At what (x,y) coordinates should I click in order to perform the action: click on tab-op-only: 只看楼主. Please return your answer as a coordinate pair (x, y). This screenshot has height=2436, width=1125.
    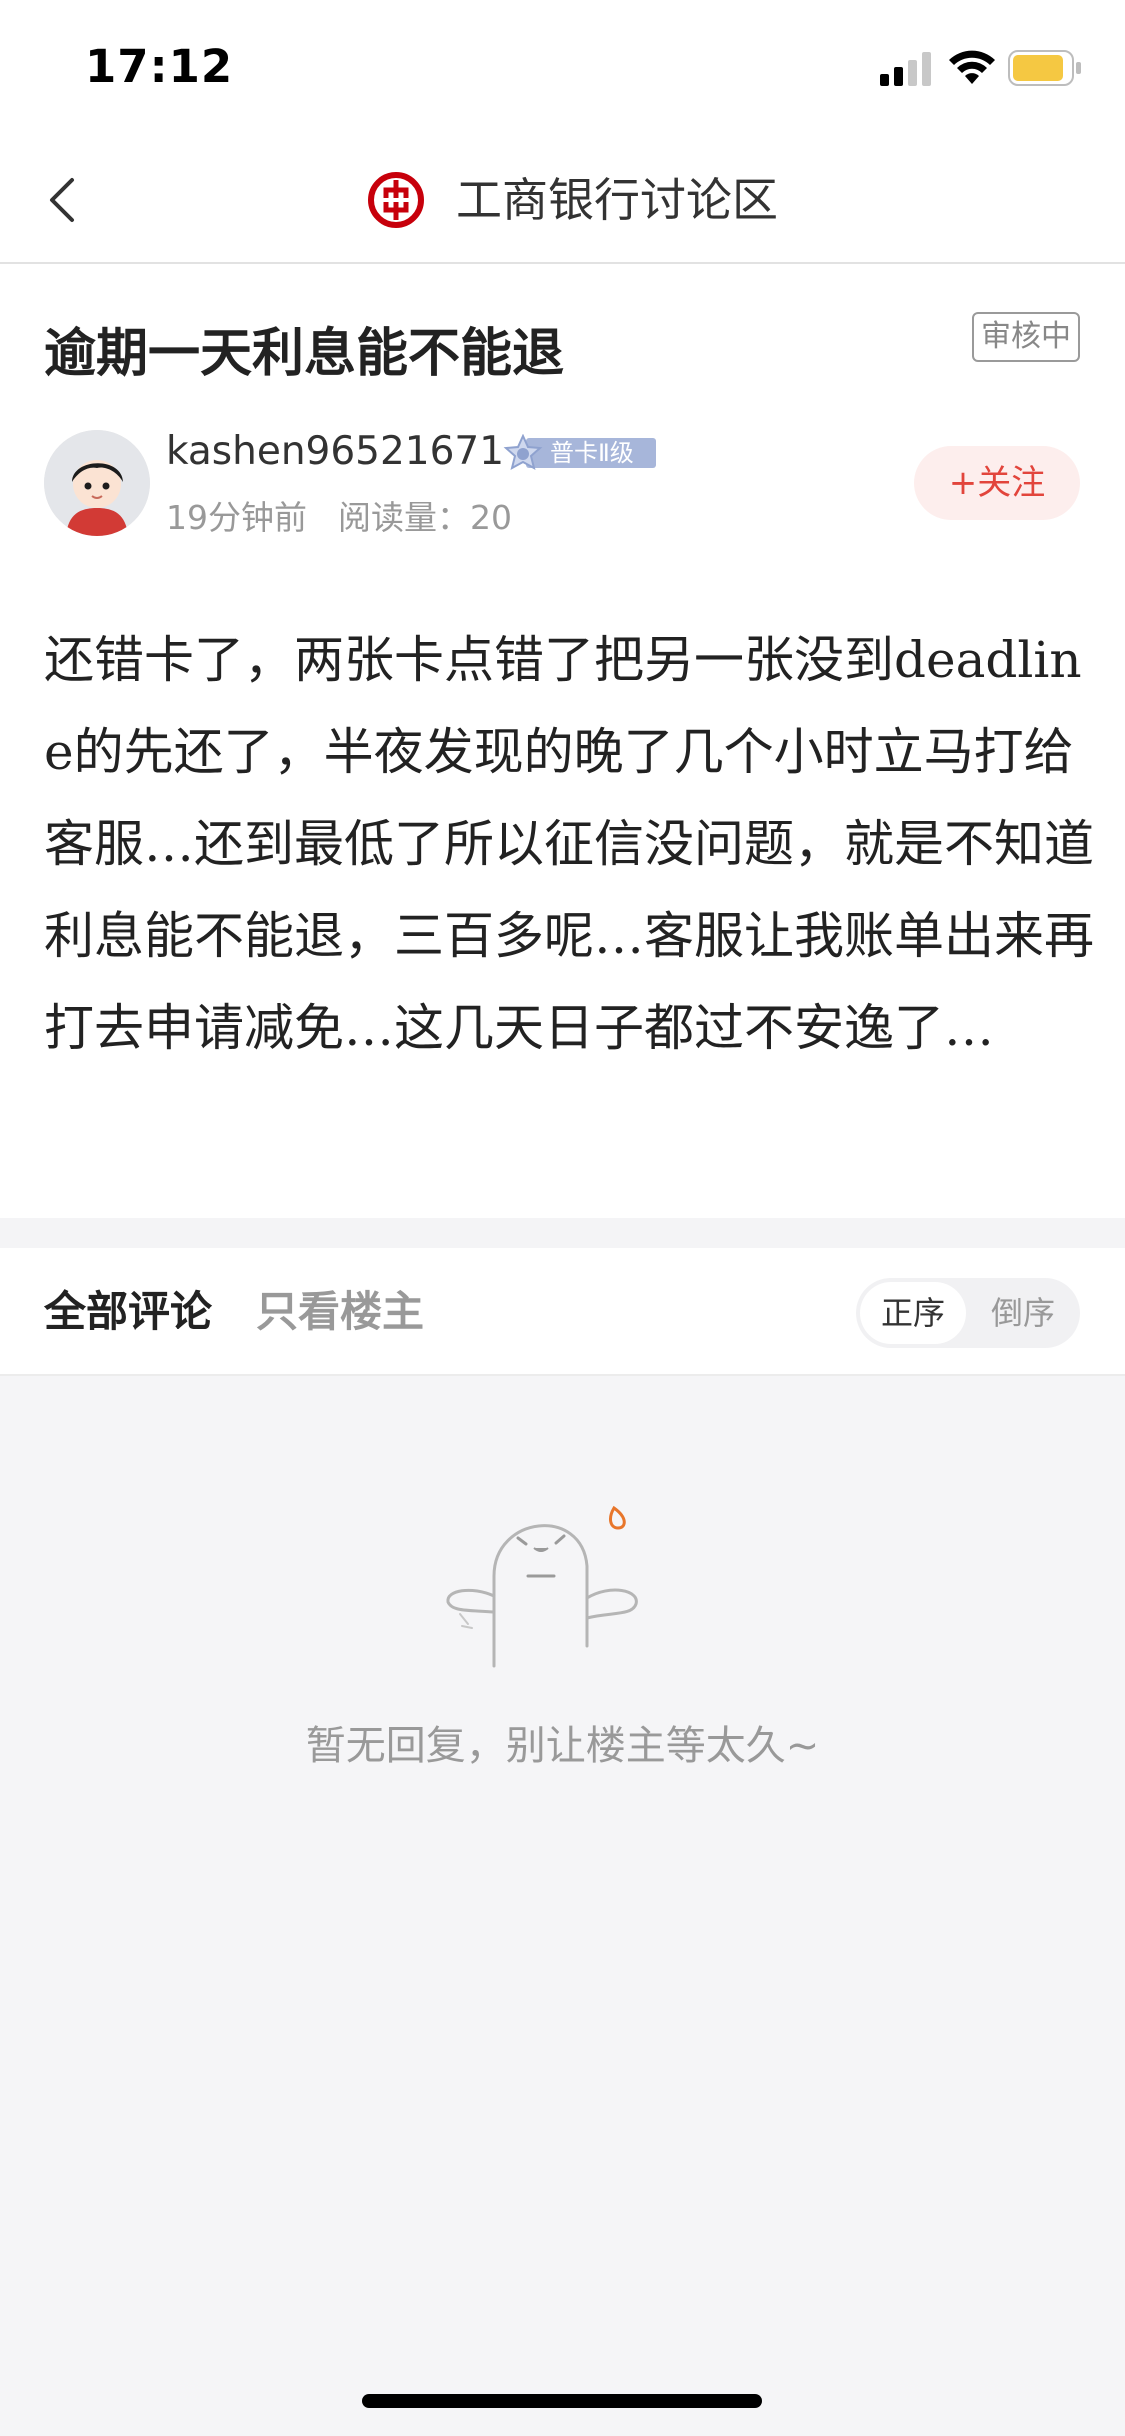
    Looking at the image, I should click on (340, 1312).